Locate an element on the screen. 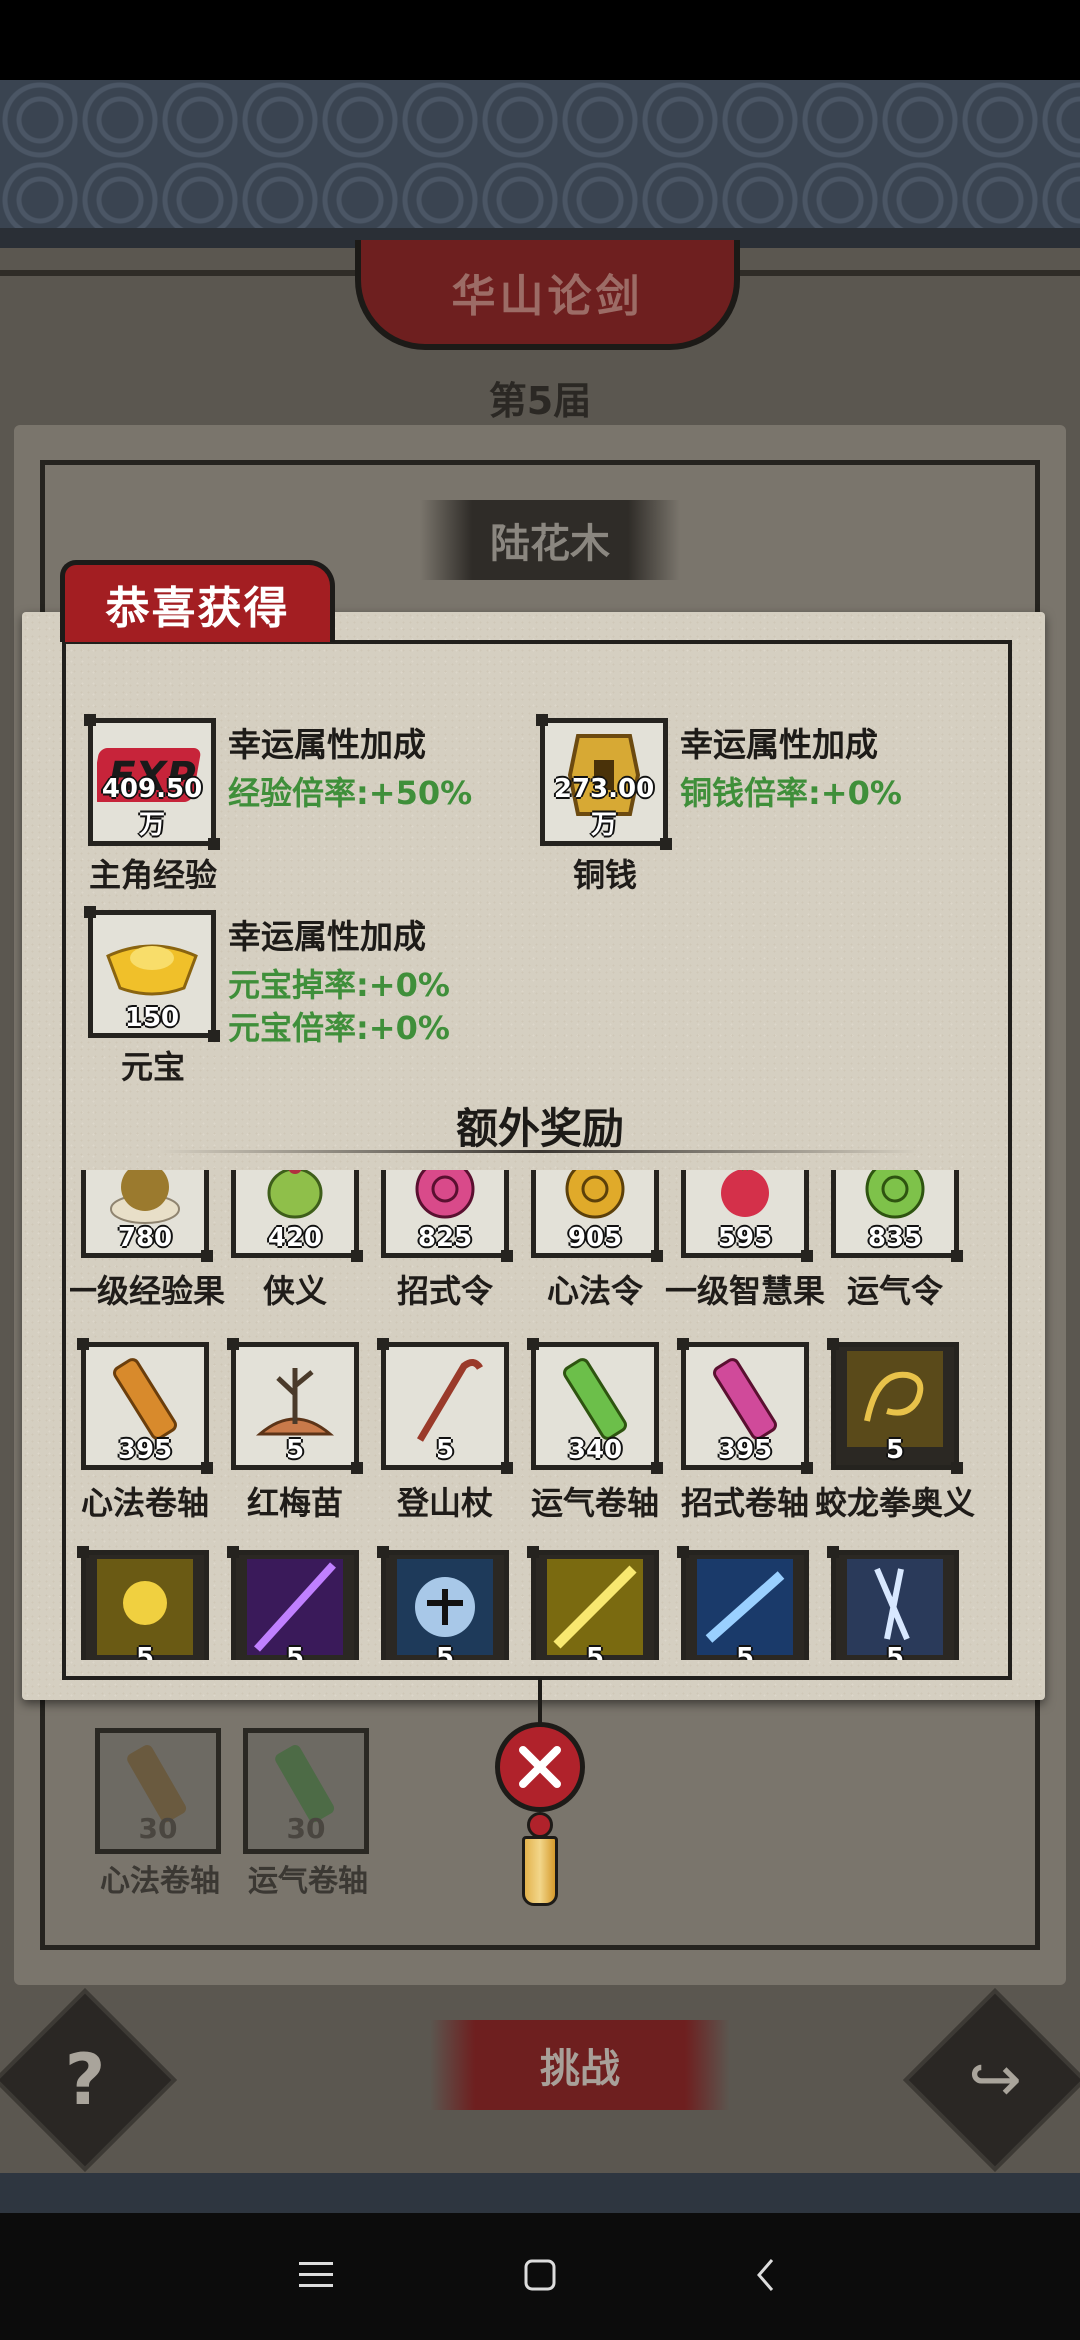 Image resolution: width=1080 pixels, height=2340 pixels. tassel-icon is located at coordinates (540, 1871).